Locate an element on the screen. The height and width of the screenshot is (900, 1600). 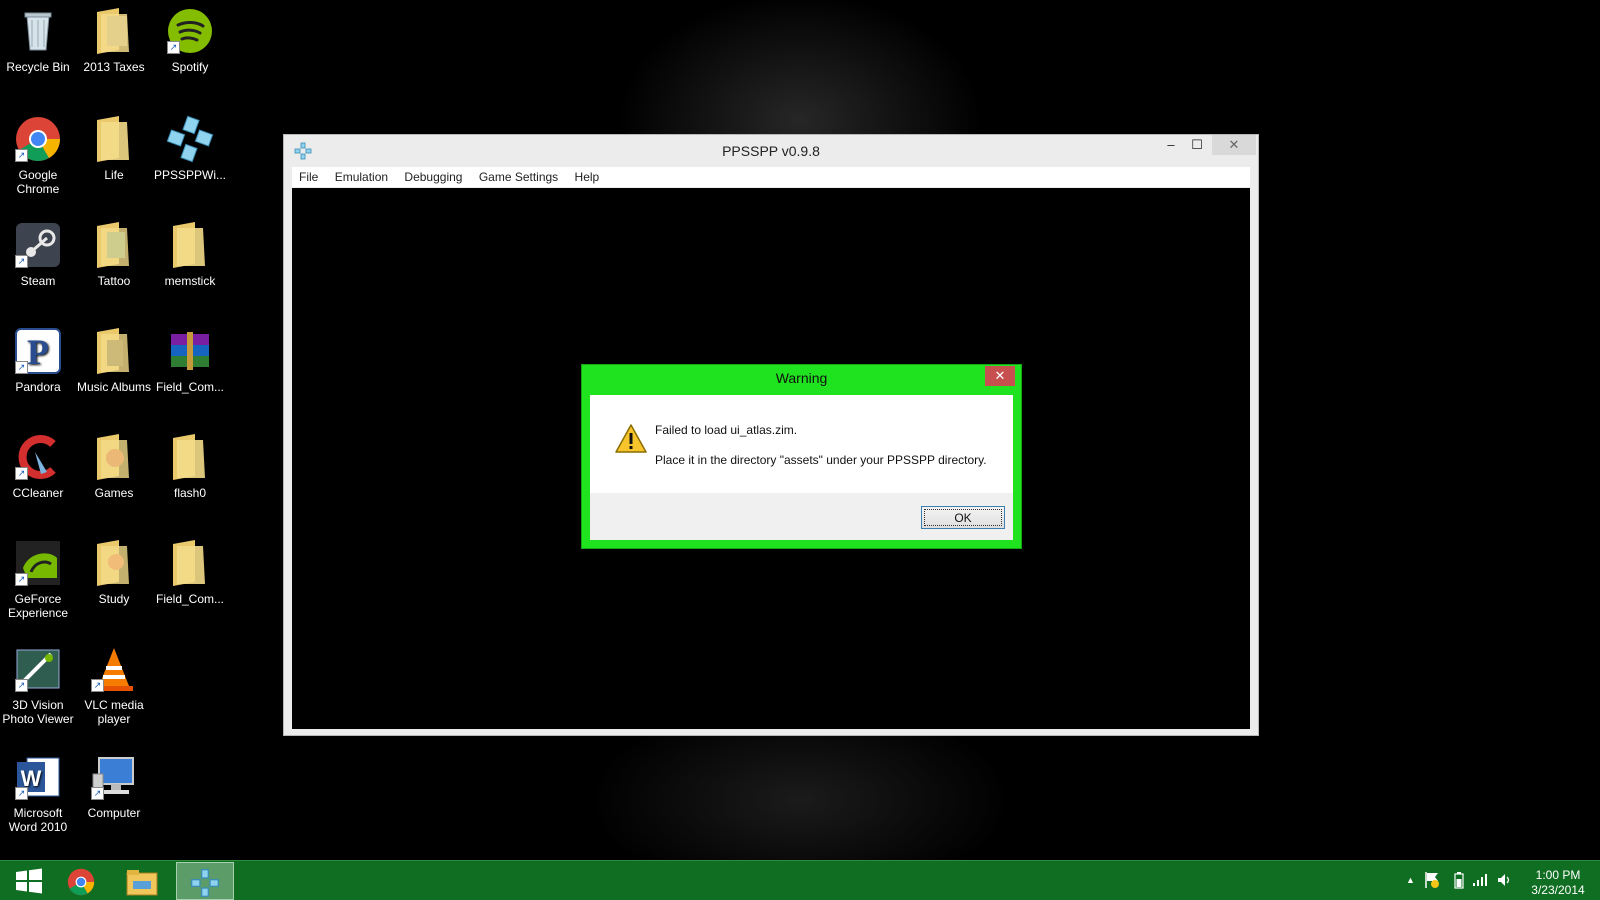
desktop-icon-tattoo: Tattoo is located at coordinates (114, 254).